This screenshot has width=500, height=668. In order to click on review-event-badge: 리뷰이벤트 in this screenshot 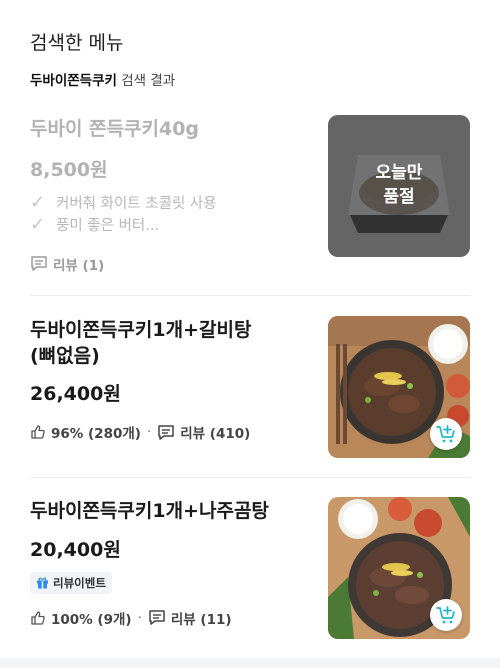, I will do `click(71, 582)`.